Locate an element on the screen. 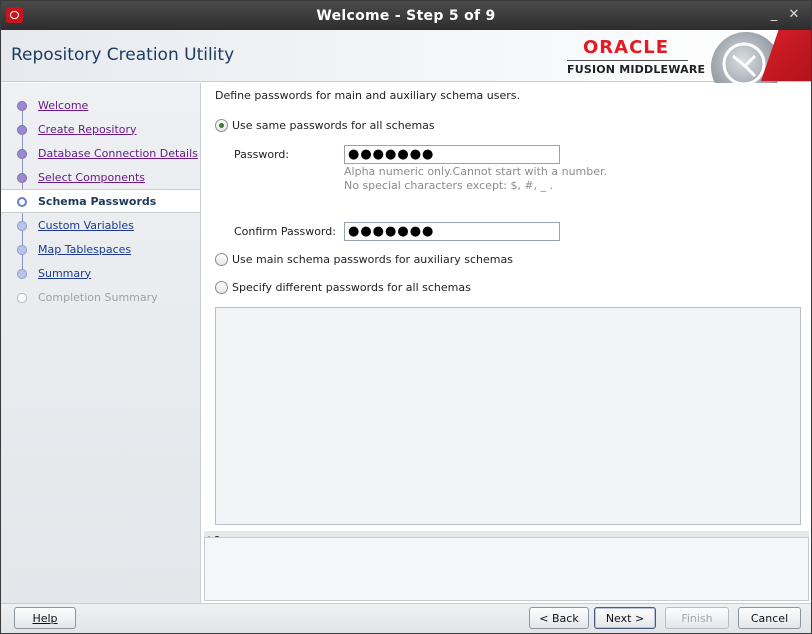  minimize-button: _ is located at coordinates (774, 15).